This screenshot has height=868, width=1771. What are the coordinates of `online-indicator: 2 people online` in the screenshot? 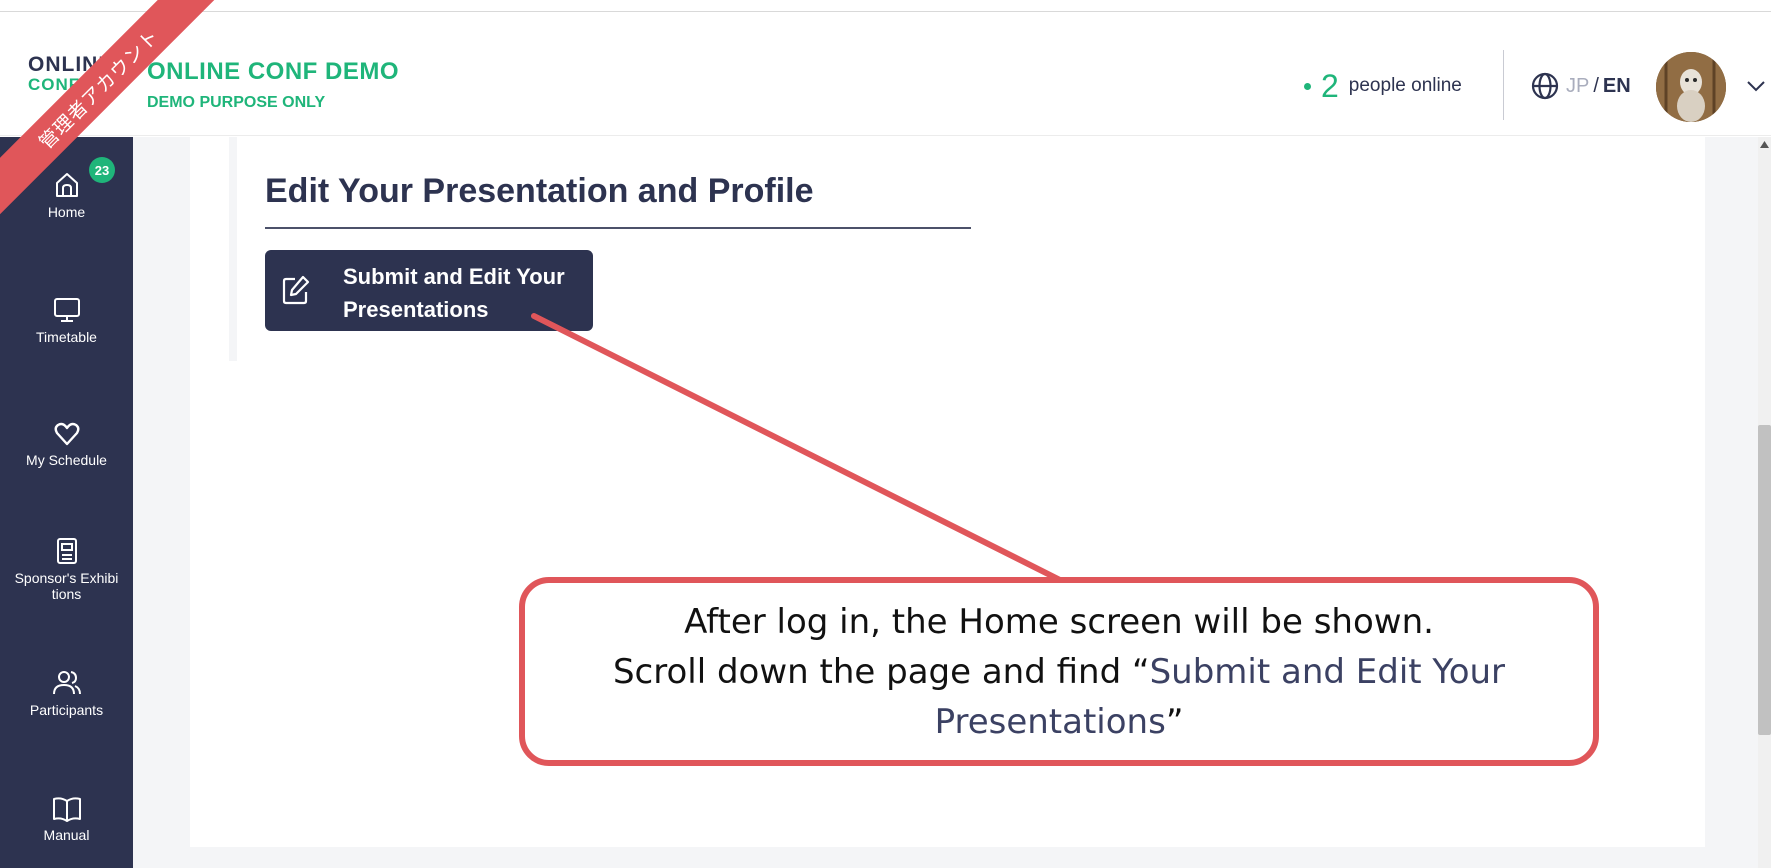 It's located at (1383, 86).